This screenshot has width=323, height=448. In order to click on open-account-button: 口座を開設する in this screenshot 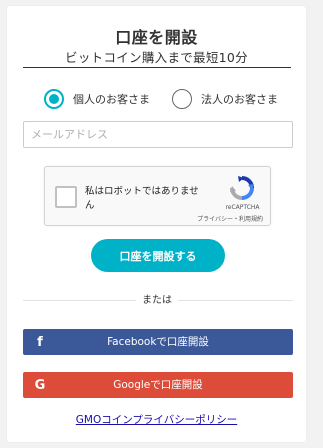, I will do `click(158, 255)`.